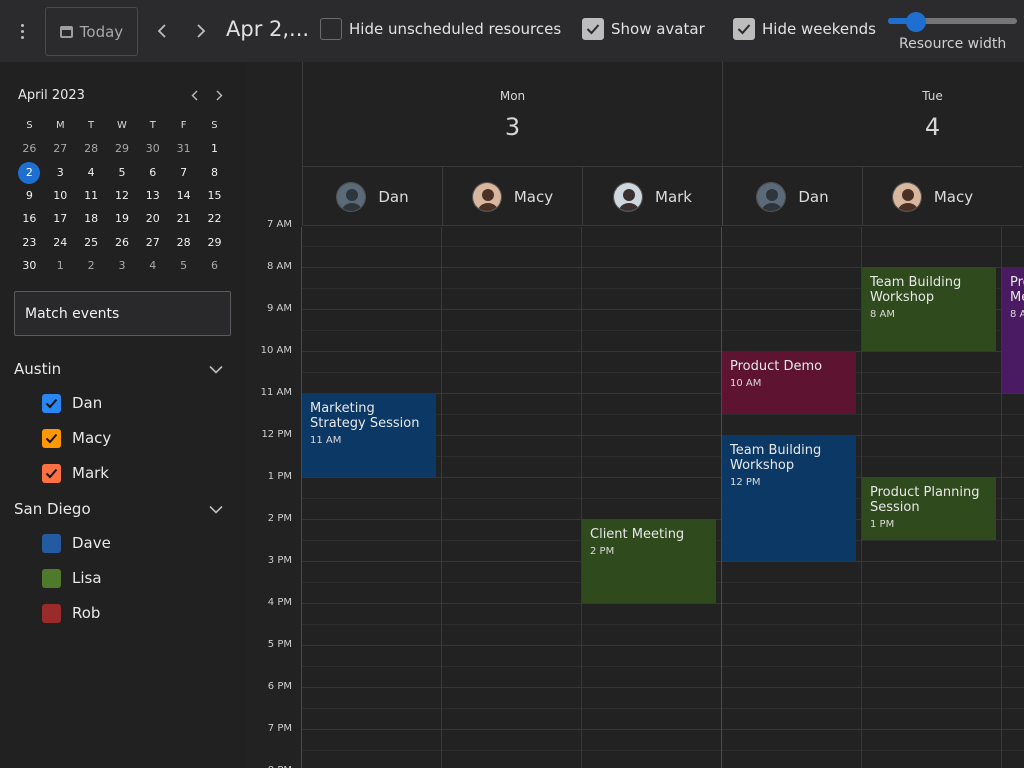 Image resolution: width=1024 pixels, height=768 pixels. Describe the element at coordinates (455, 29) in the screenshot. I see `hide-unscheduled-label: Hide unscheduled resources` at that location.